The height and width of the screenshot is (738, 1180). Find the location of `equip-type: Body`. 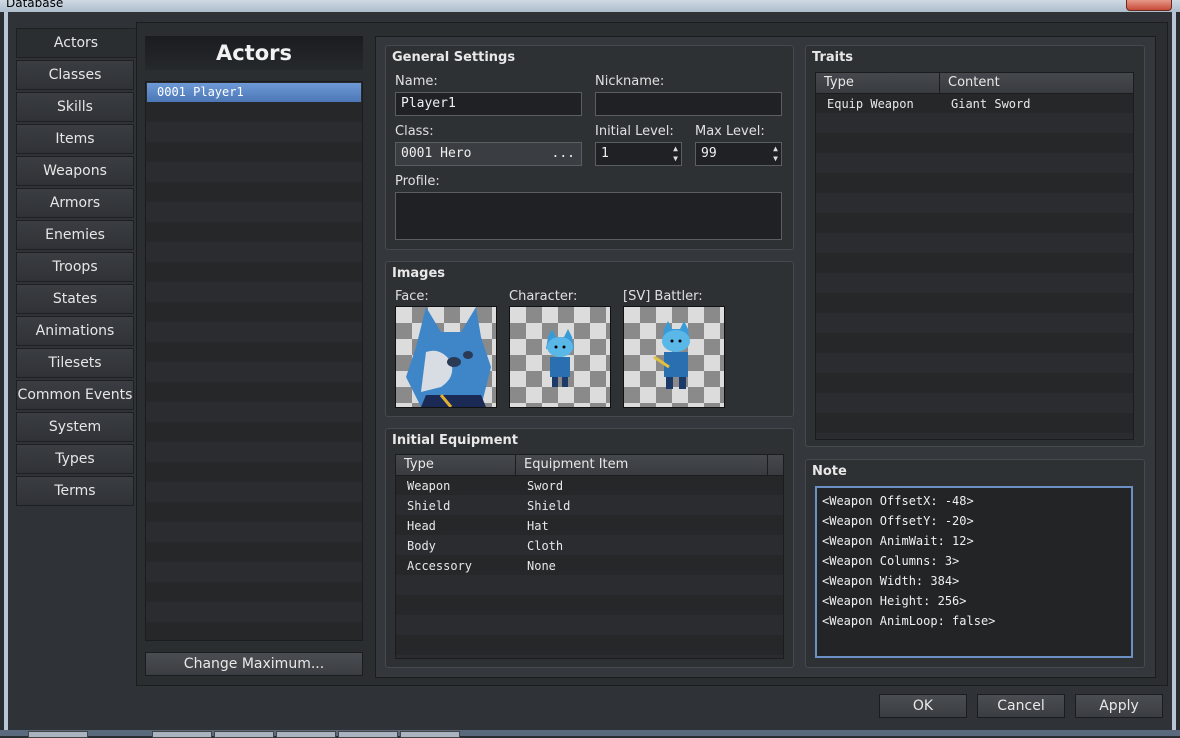

equip-type: Body is located at coordinates (421, 546).